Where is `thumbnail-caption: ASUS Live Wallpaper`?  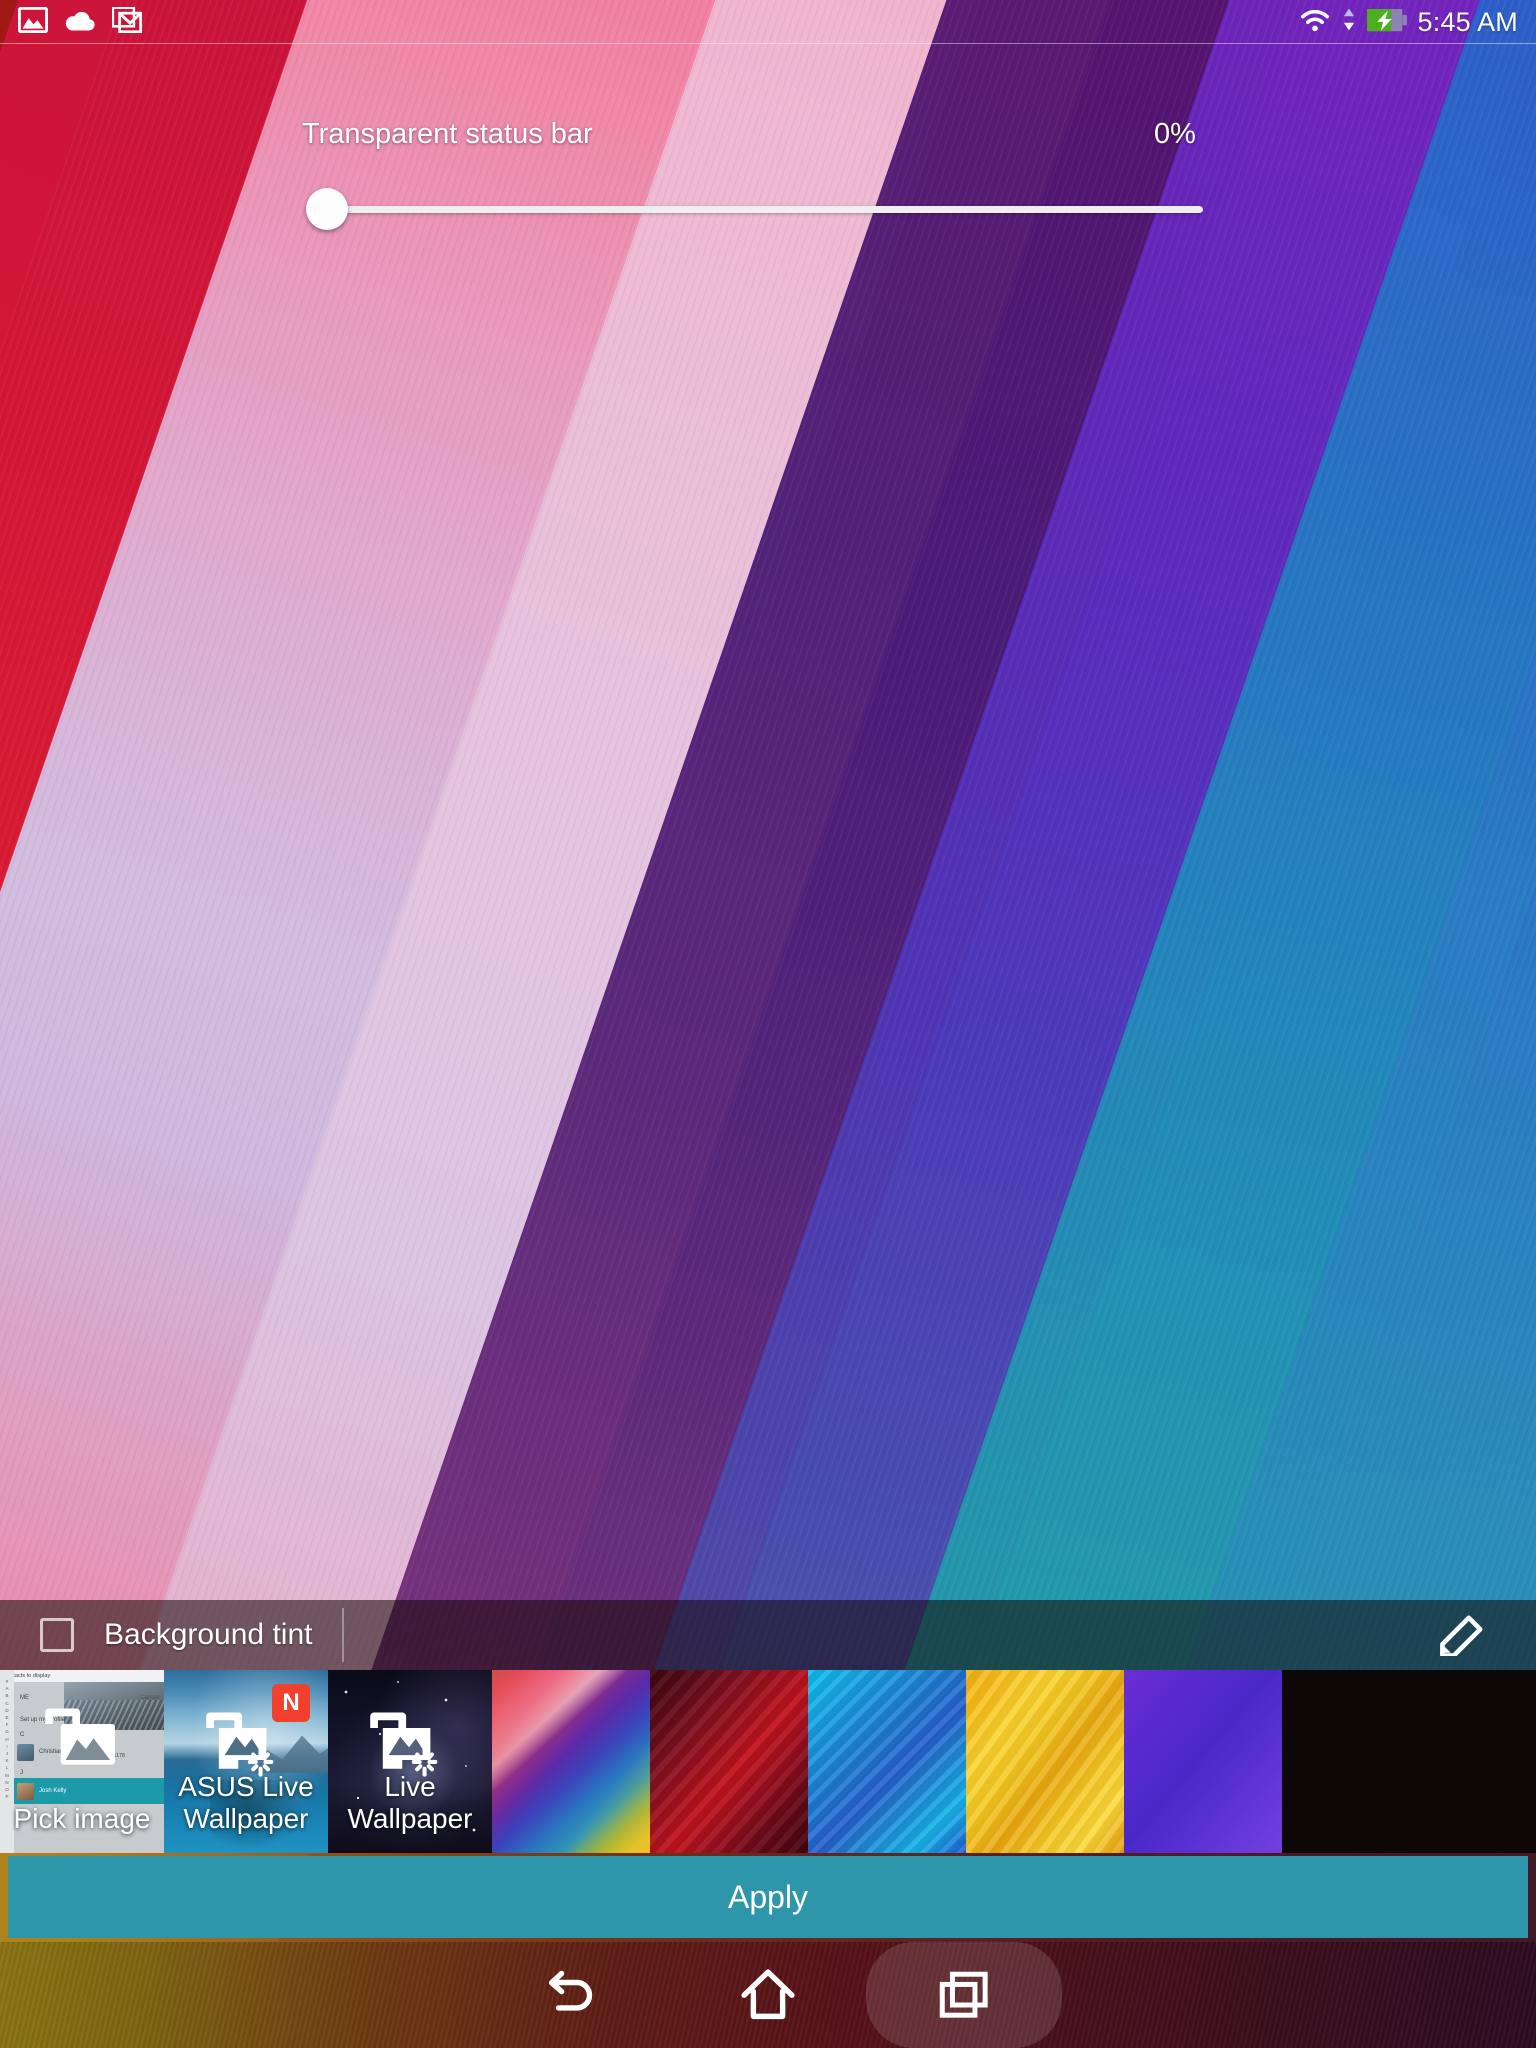 thumbnail-caption: ASUS Live Wallpaper is located at coordinates (246, 1802).